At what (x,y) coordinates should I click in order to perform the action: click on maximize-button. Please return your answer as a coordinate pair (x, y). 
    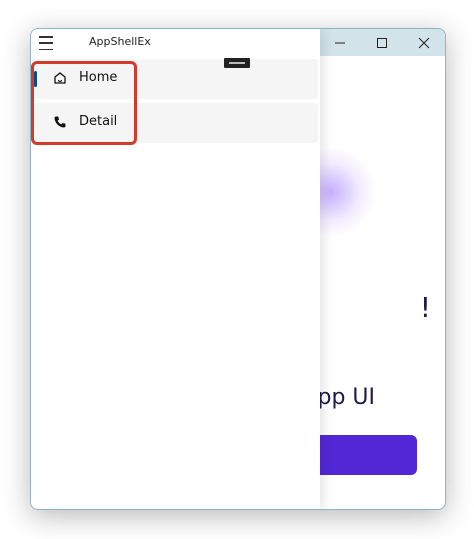
    Looking at the image, I should click on (382, 42).